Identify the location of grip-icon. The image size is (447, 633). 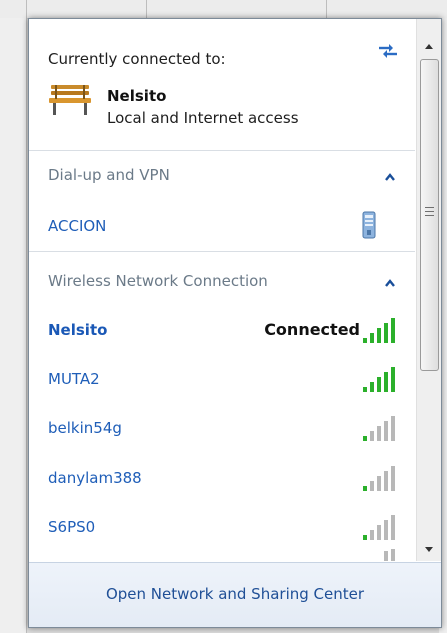
(429, 211).